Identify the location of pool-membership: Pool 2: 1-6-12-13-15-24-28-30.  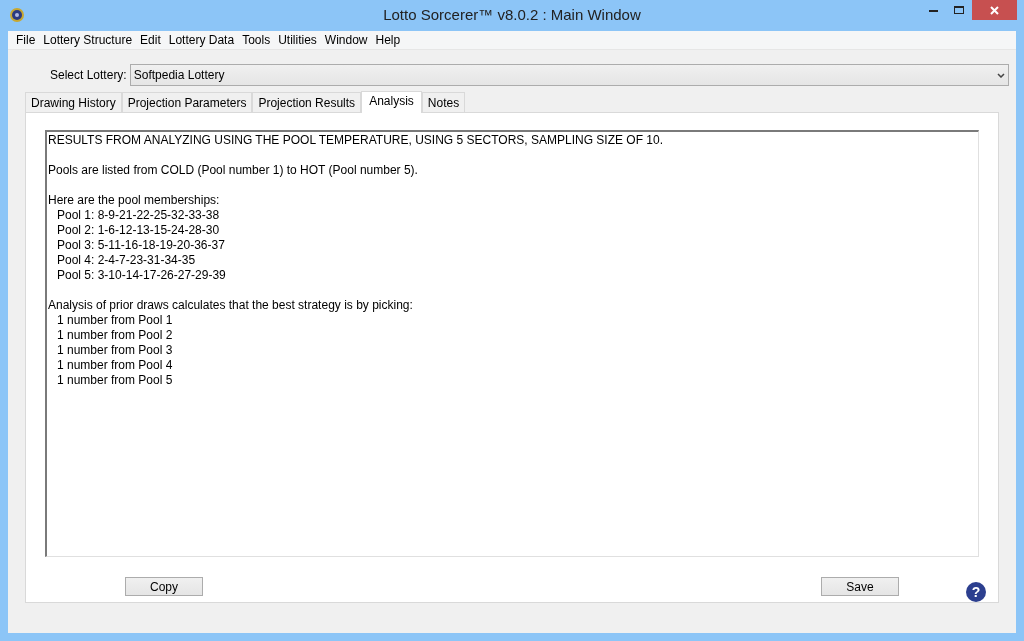
(138, 230).